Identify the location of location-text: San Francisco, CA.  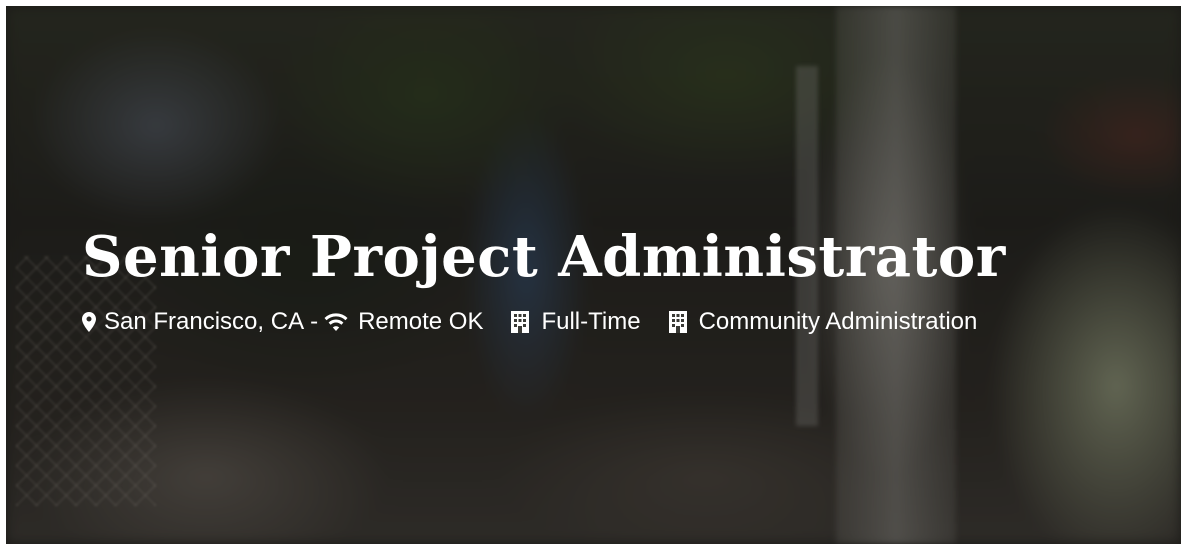
(204, 321).